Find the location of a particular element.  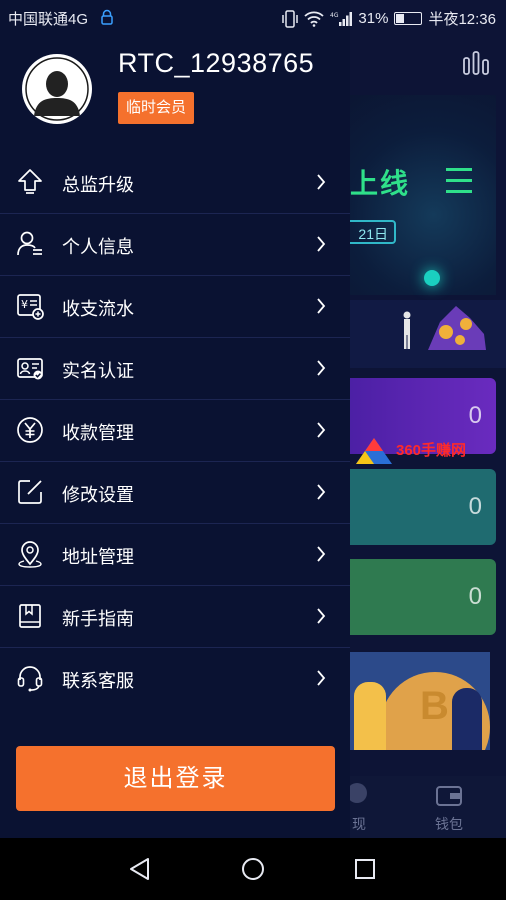

menu-item-label: 地址管理 is located at coordinates (98, 557).